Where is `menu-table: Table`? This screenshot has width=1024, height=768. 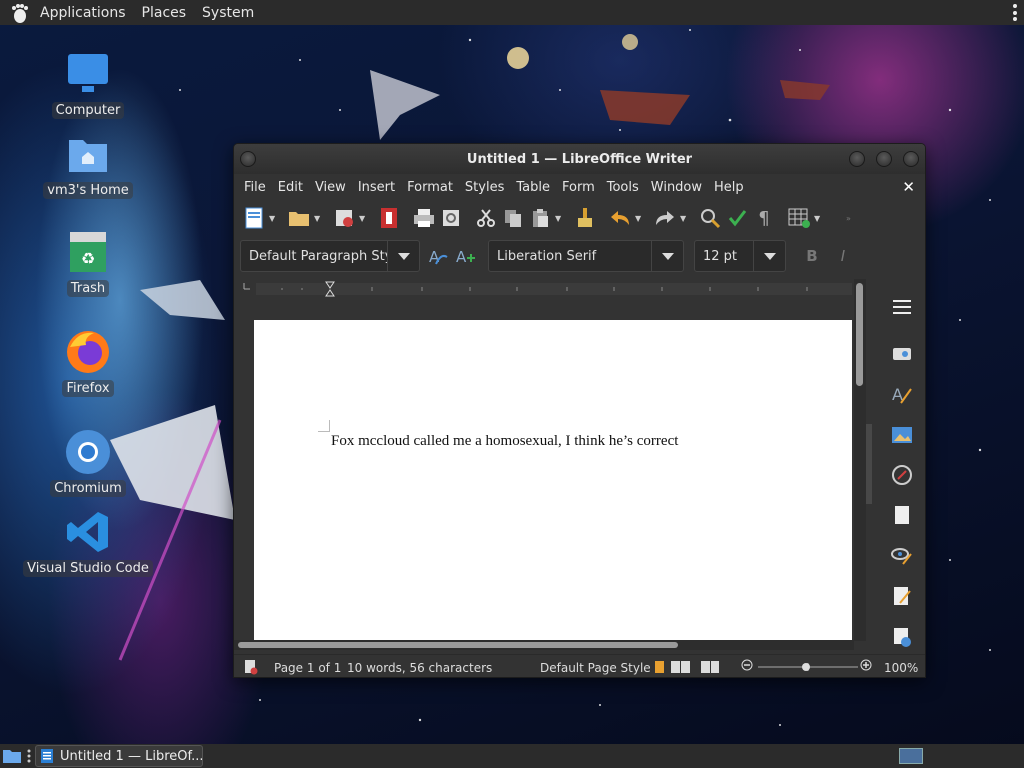
menu-table: Table is located at coordinates (533, 187).